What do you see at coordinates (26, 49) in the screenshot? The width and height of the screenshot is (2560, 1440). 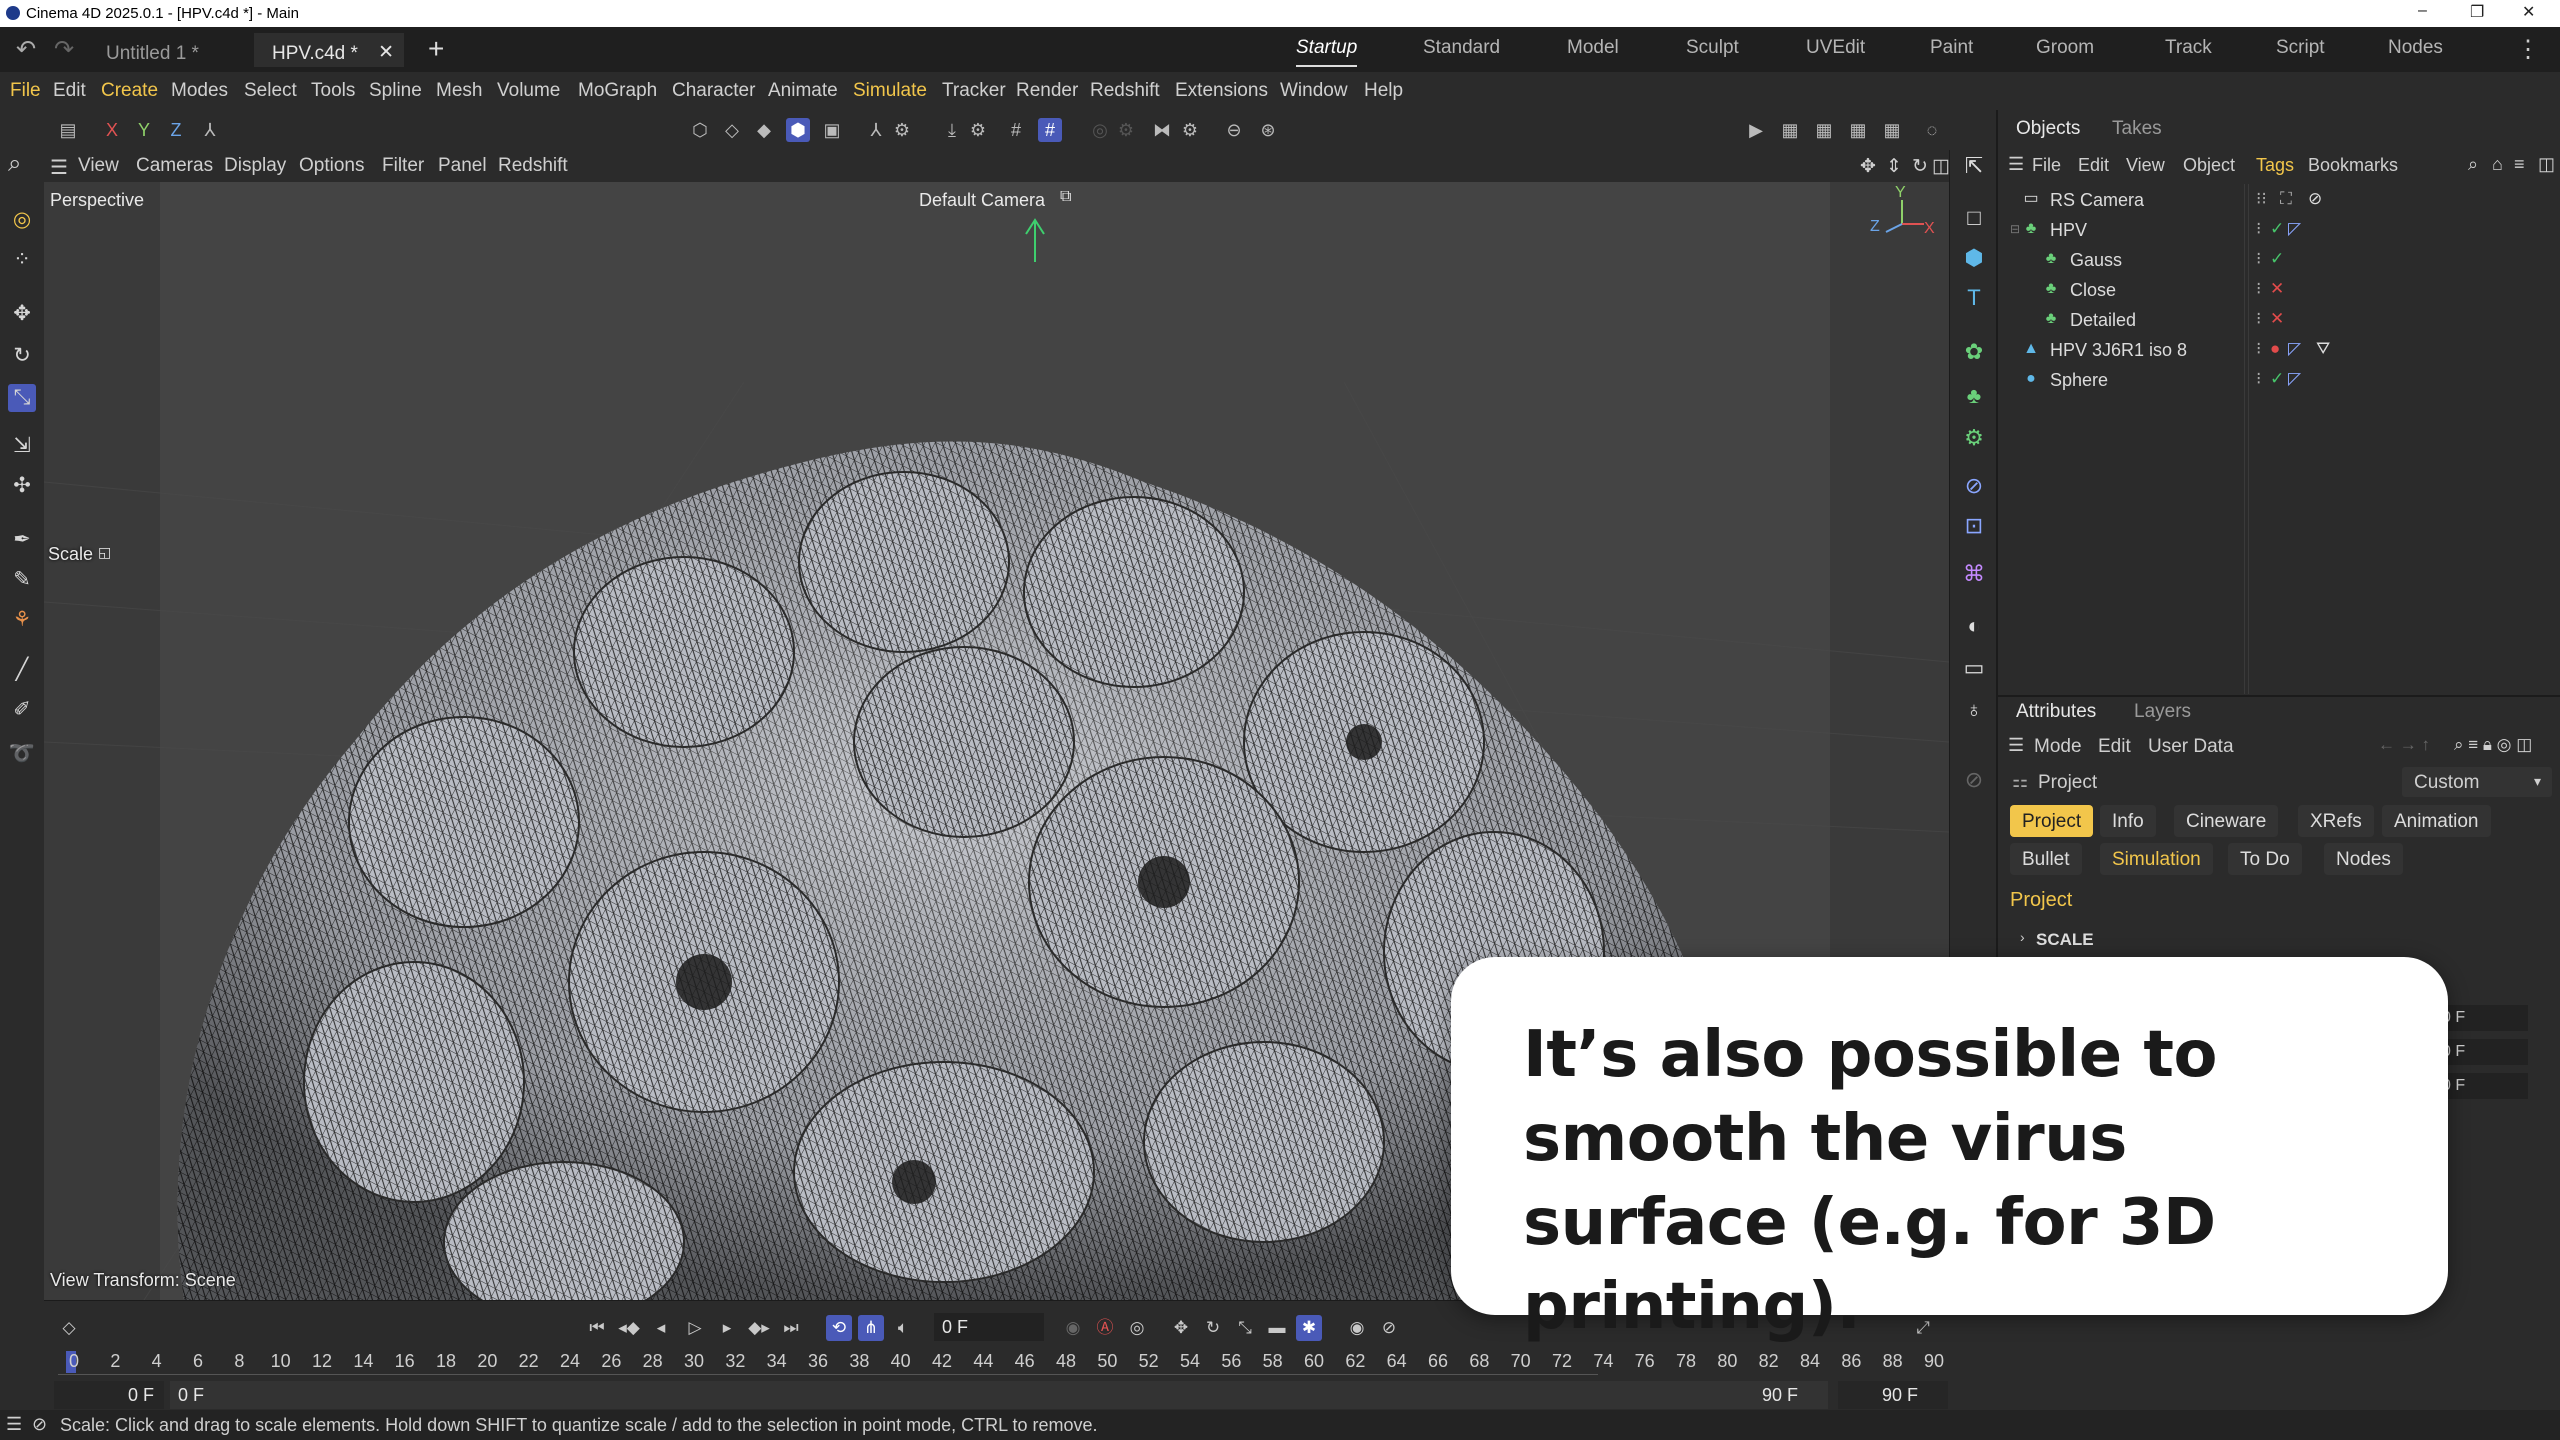 I see `undo-icon: ↶` at bounding box center [26, 49].